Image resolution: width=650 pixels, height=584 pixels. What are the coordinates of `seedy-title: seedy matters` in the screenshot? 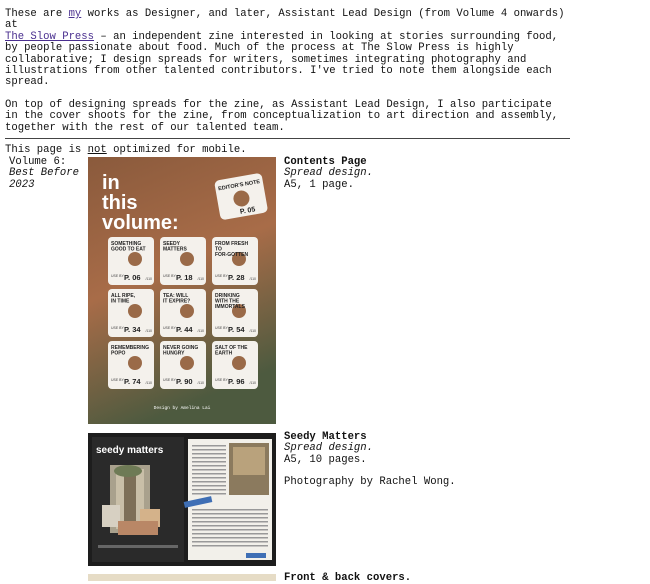 It's located at (130, 450).